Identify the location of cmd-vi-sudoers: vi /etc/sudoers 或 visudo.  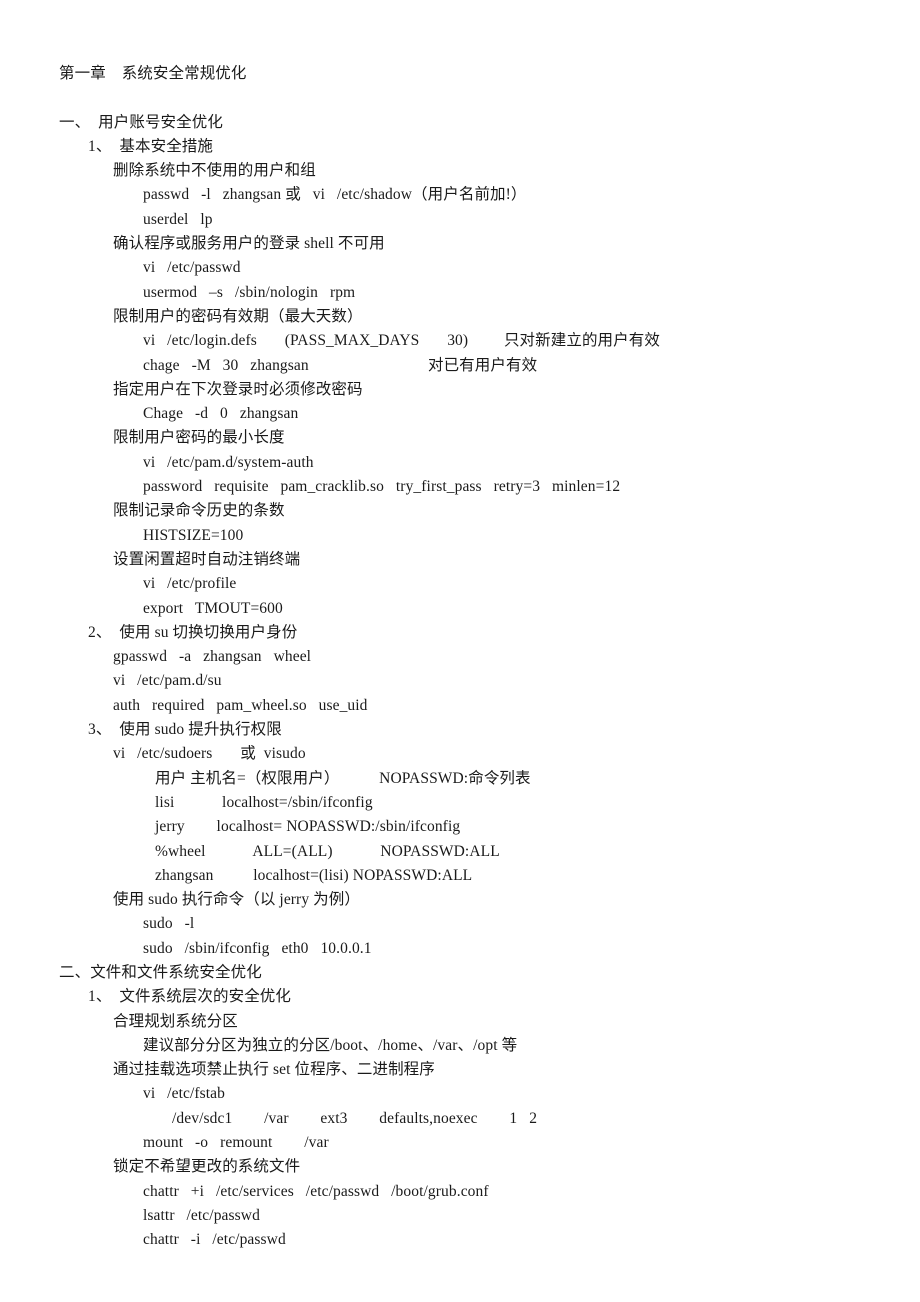
(209, 754).